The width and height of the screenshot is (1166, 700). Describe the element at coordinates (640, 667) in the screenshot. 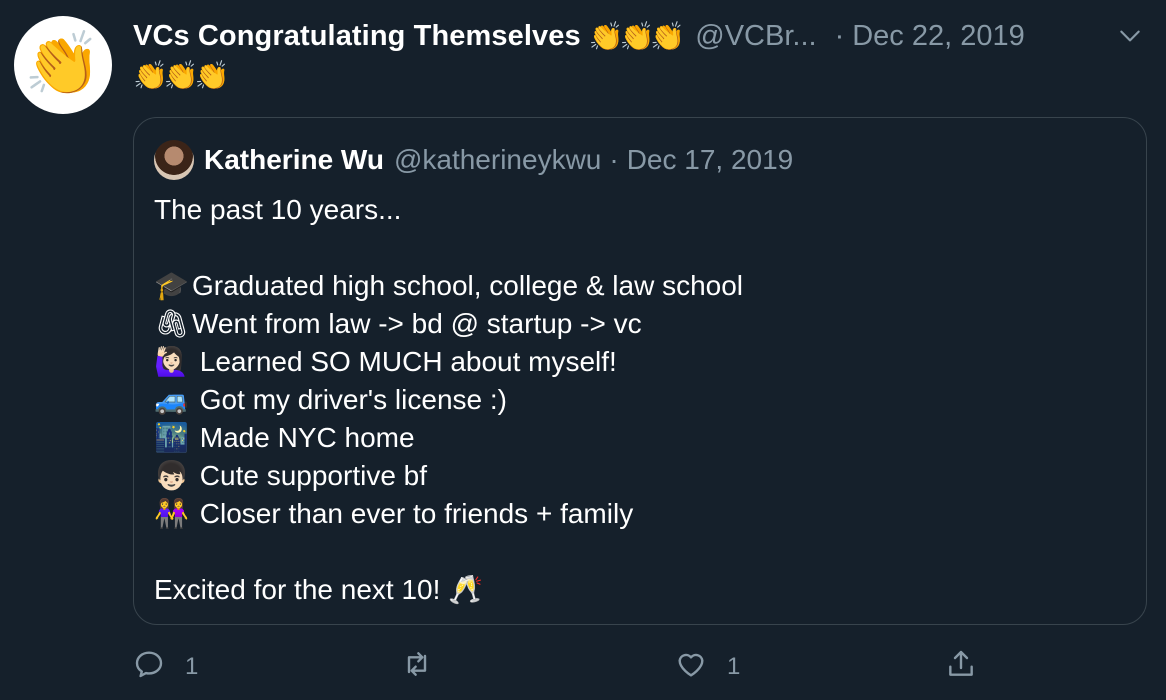

I see `tweet-actions: 1 1` at that location.